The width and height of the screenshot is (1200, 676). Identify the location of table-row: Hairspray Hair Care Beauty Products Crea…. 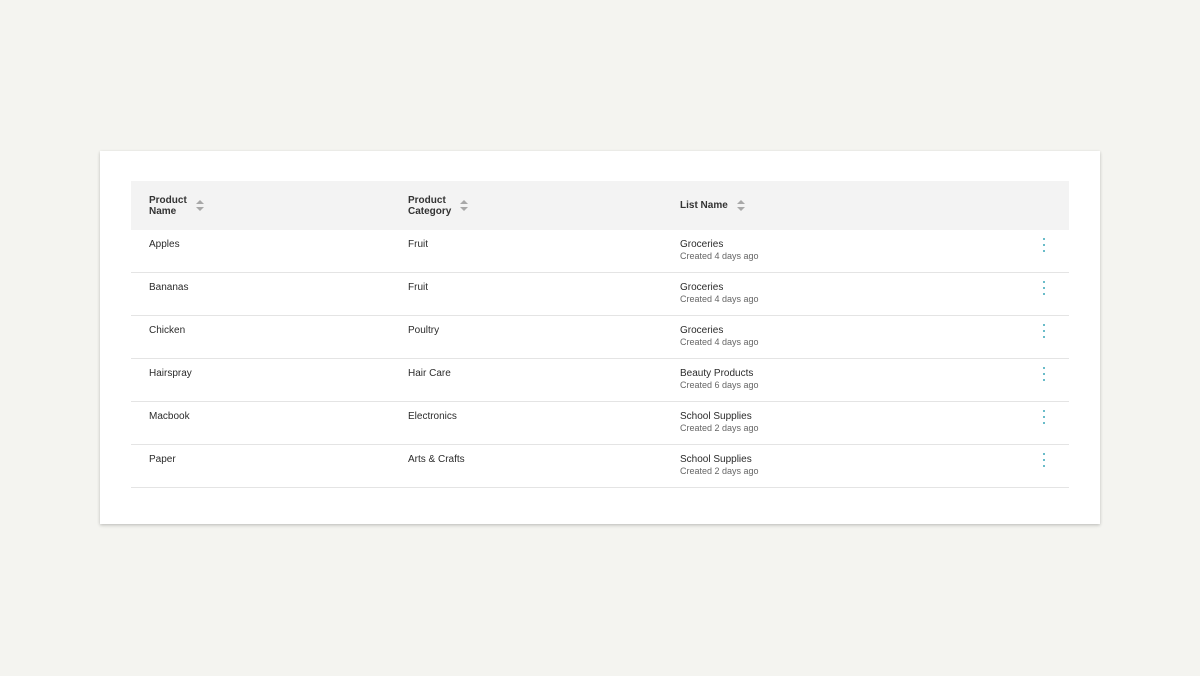
(600, 380).